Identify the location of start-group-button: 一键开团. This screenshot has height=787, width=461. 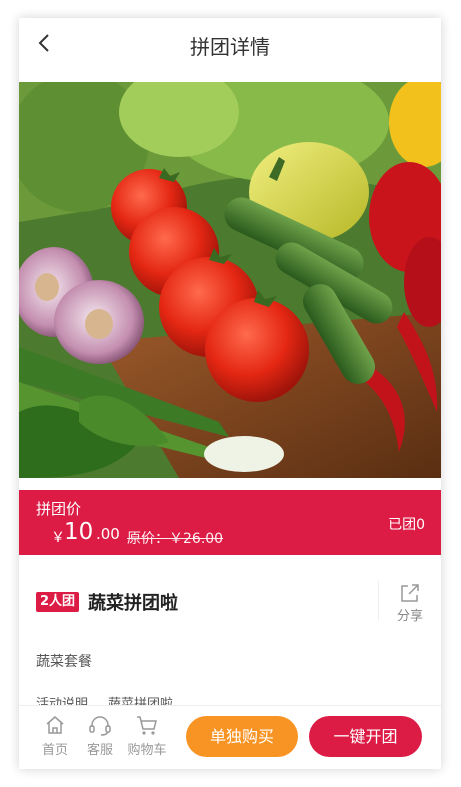
(365, 736).